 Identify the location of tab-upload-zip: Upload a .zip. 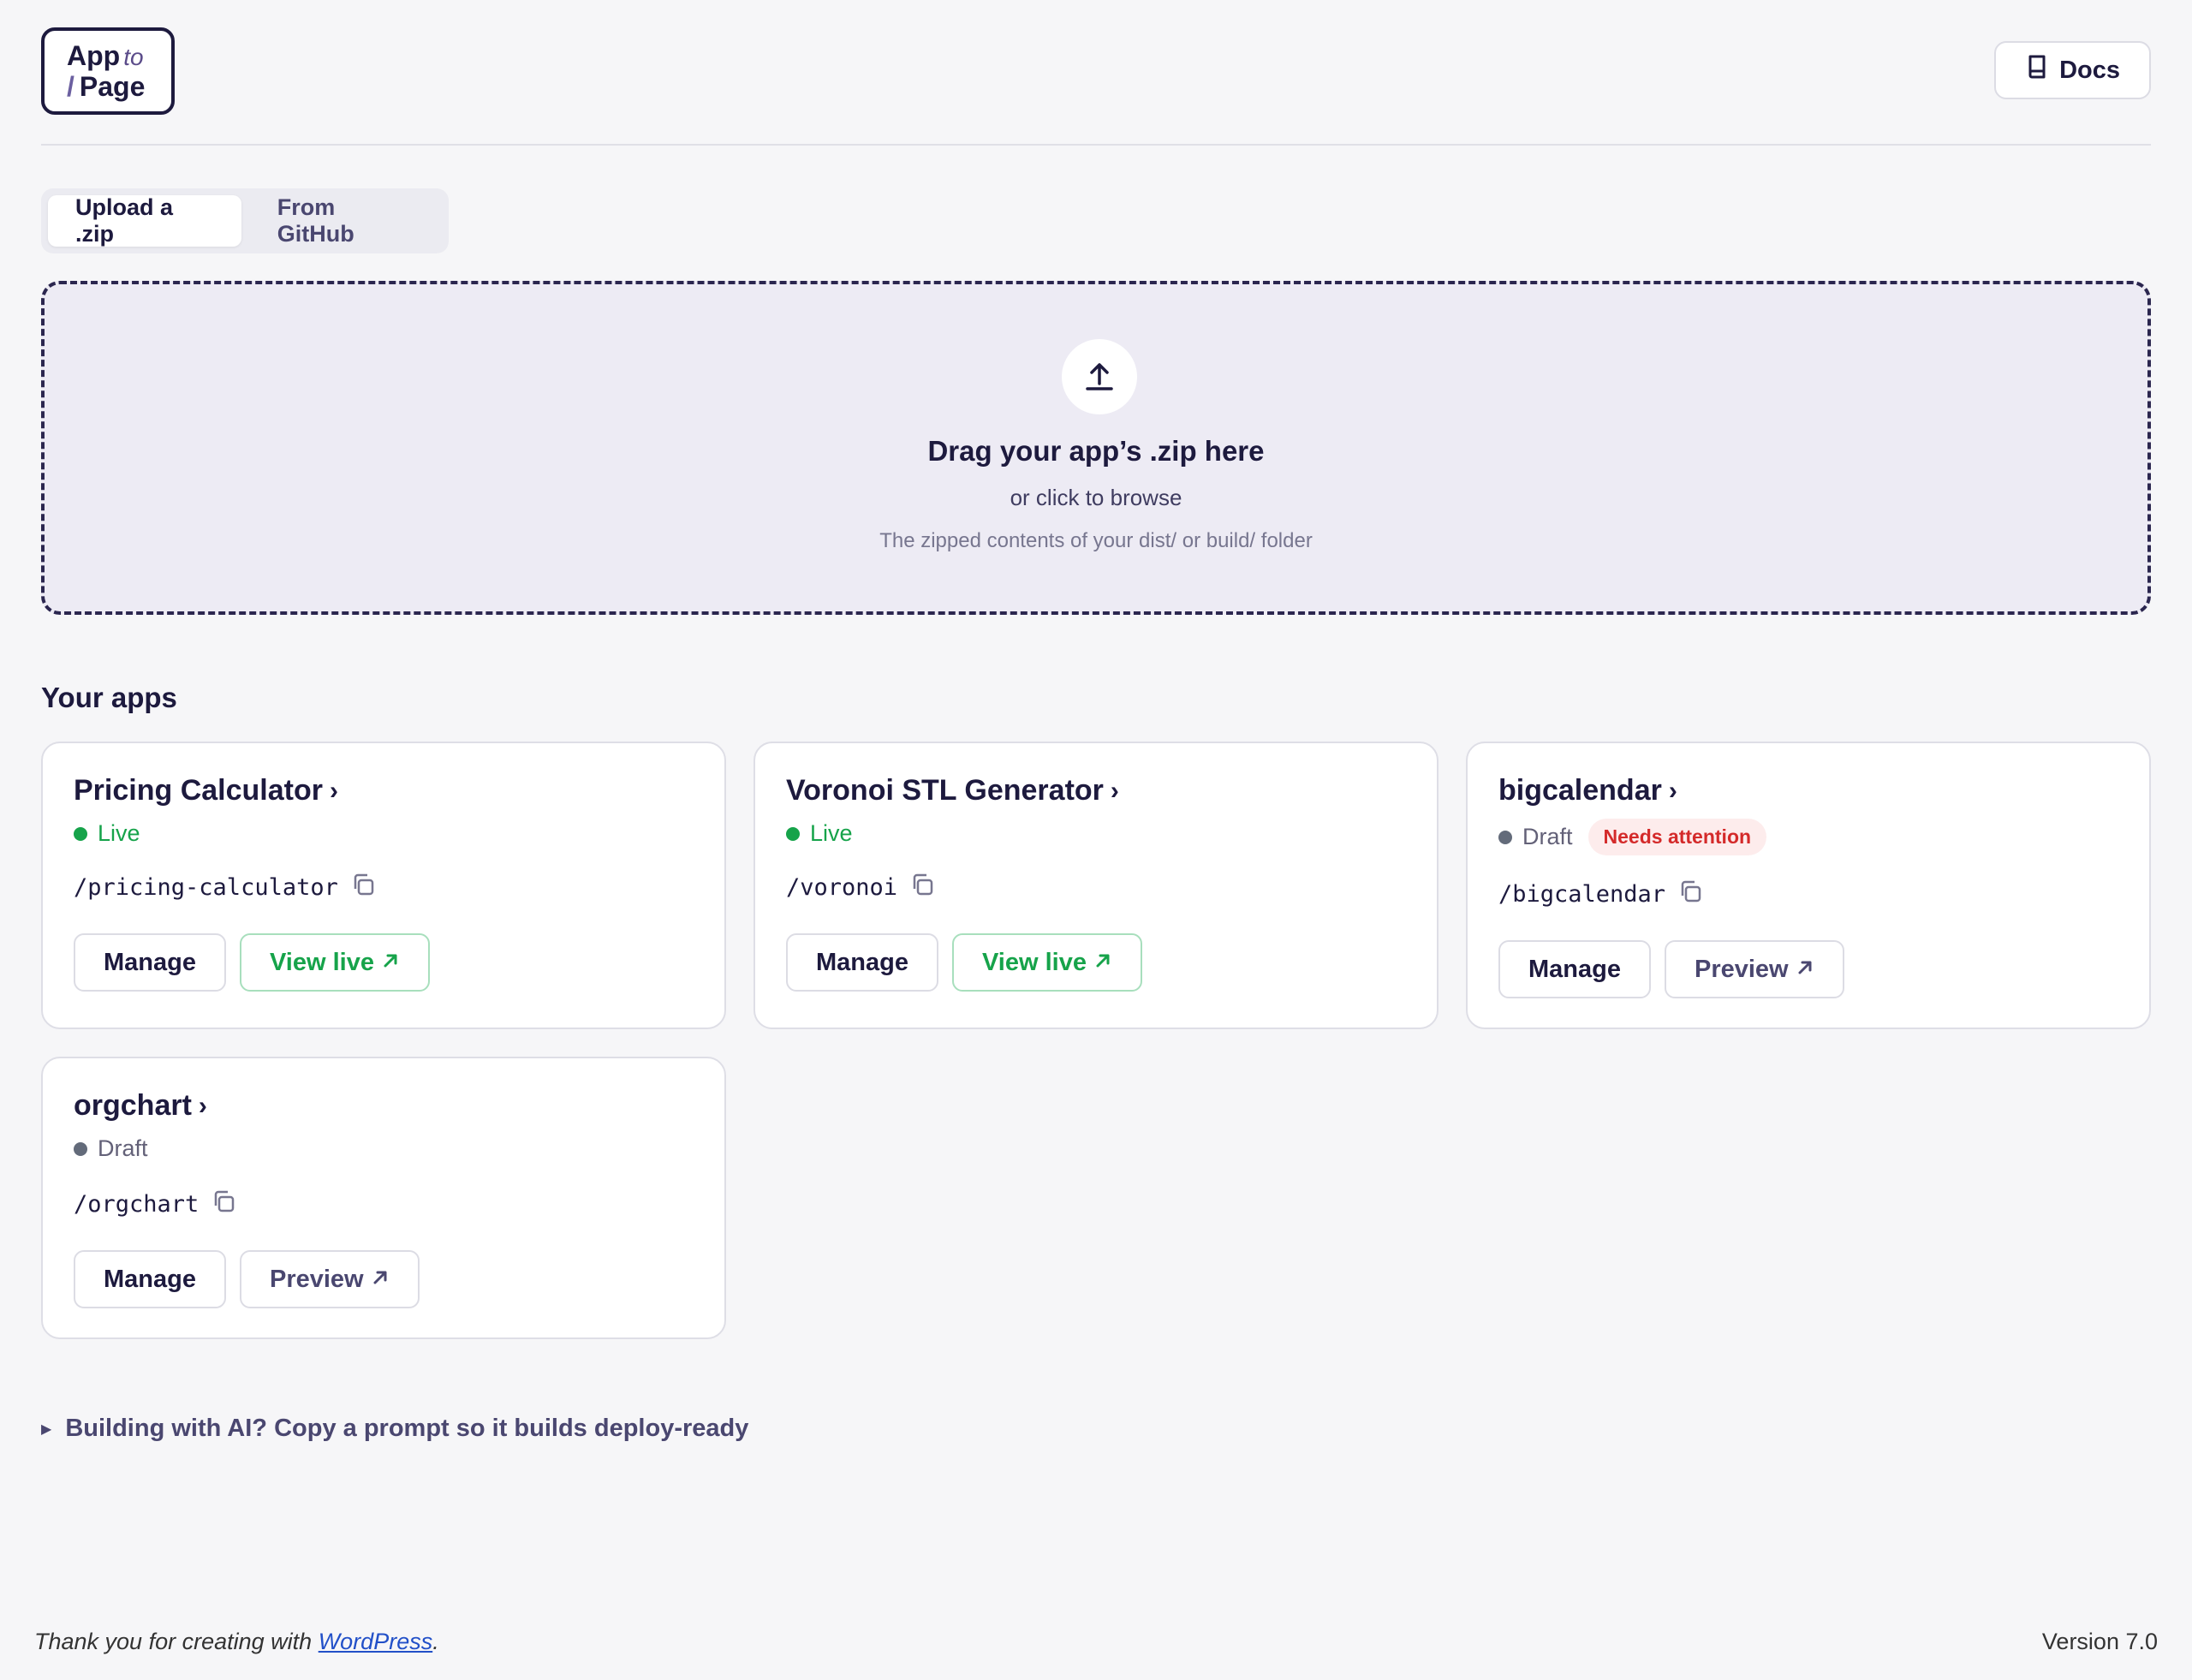
(144, 220).